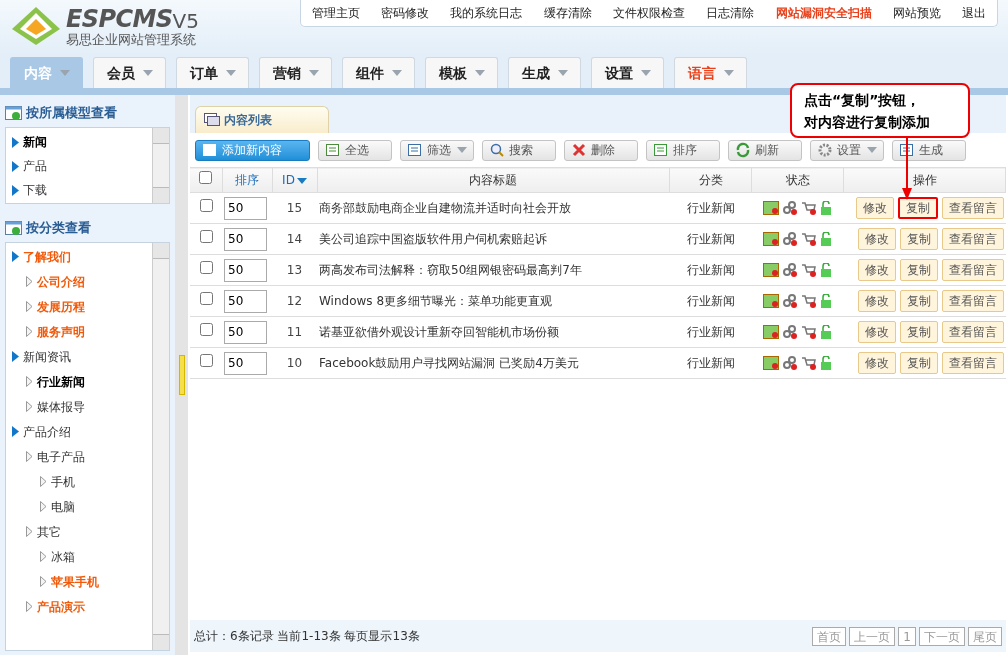 The height and width of the screenshot is (655, 1008). What do you see at coordinates (567, 13) in the screenshot?
I see `top-link: 缓存清除` at bounding box center [567, 13].